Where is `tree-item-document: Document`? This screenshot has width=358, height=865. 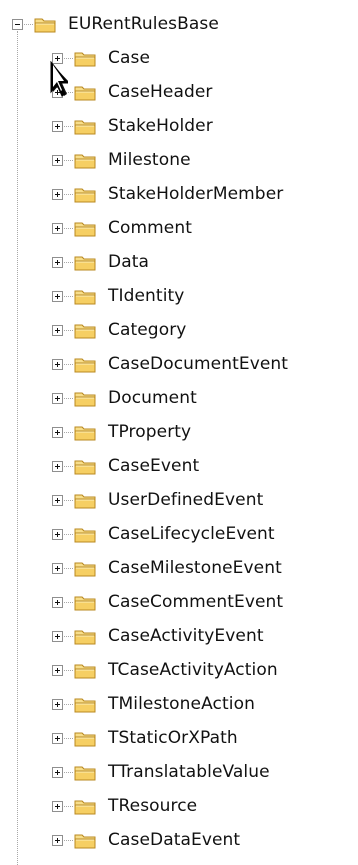 tree-item-document: Document is located at coordinates (124, 398).